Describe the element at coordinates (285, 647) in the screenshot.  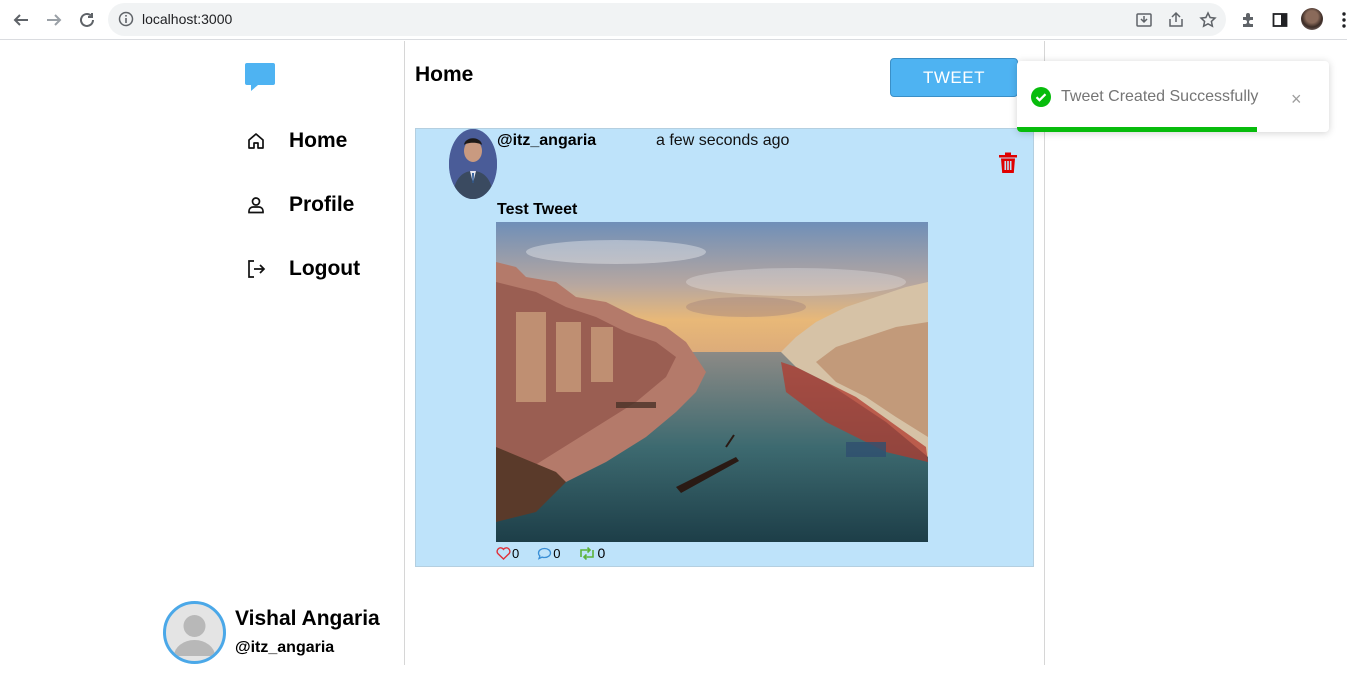
I see `profile-handle: @itz_angaria` at that location.